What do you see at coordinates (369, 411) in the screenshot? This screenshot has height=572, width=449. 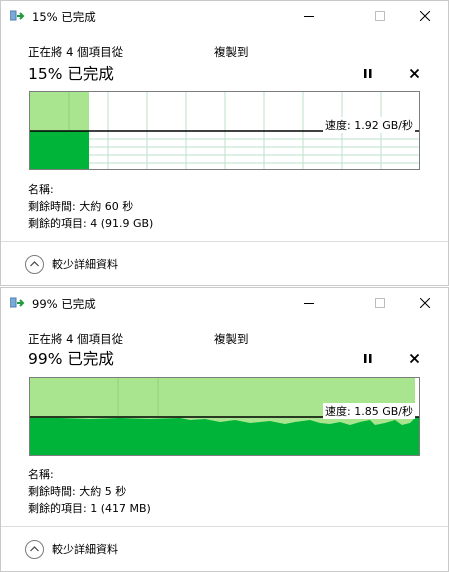 I see `speed-label: 速度: 1.85 GB/秒` at bounding box center [369, 411].